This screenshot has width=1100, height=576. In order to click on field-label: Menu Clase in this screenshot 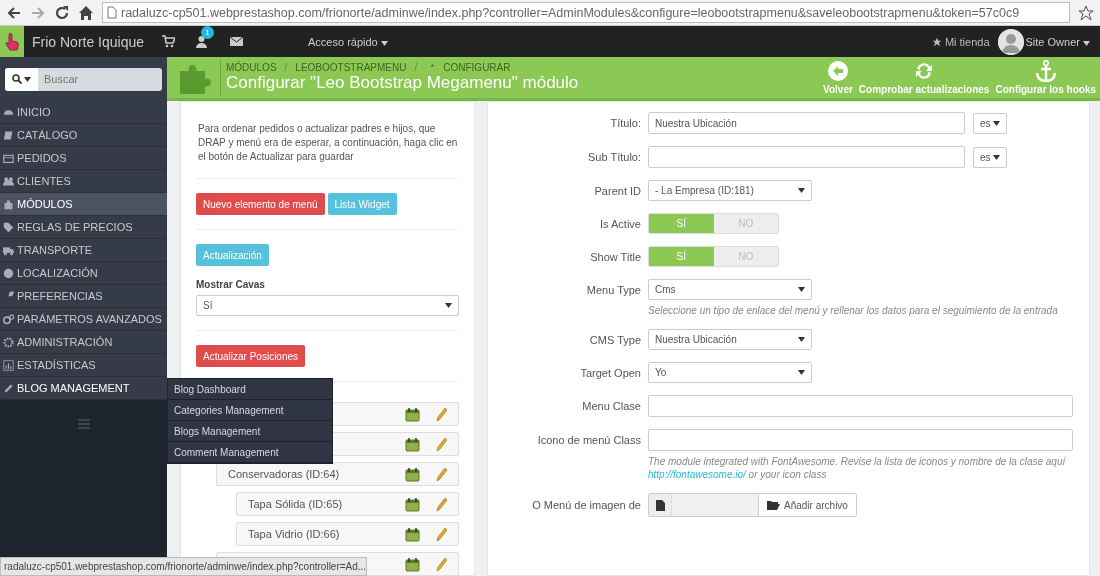, I will do `click(611, 406)`.